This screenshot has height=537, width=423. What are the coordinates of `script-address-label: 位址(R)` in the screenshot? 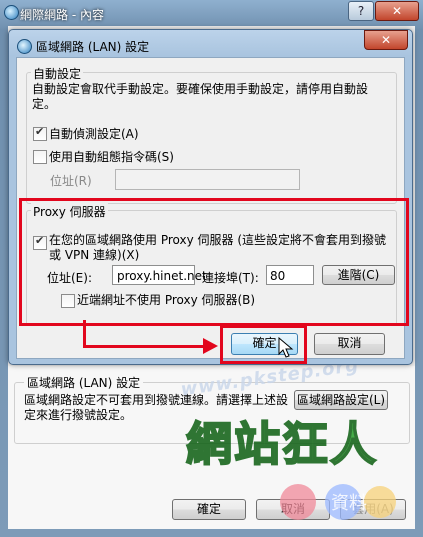 It's located at (71, 181).